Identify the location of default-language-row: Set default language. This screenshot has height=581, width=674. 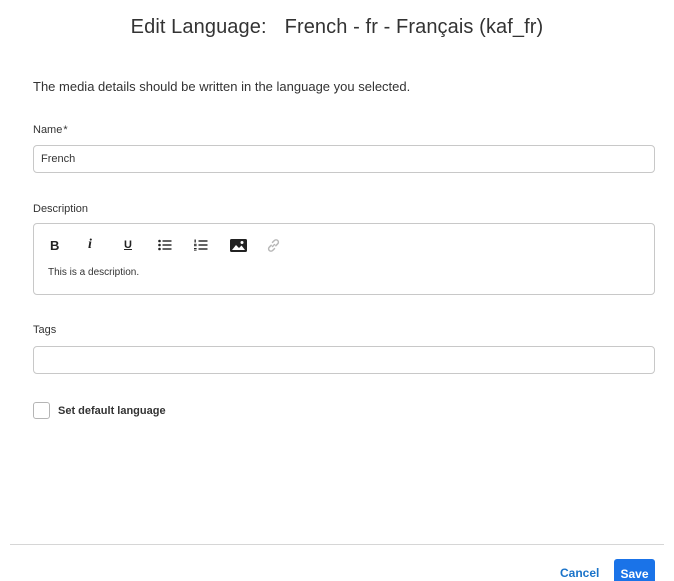
(99, 410).